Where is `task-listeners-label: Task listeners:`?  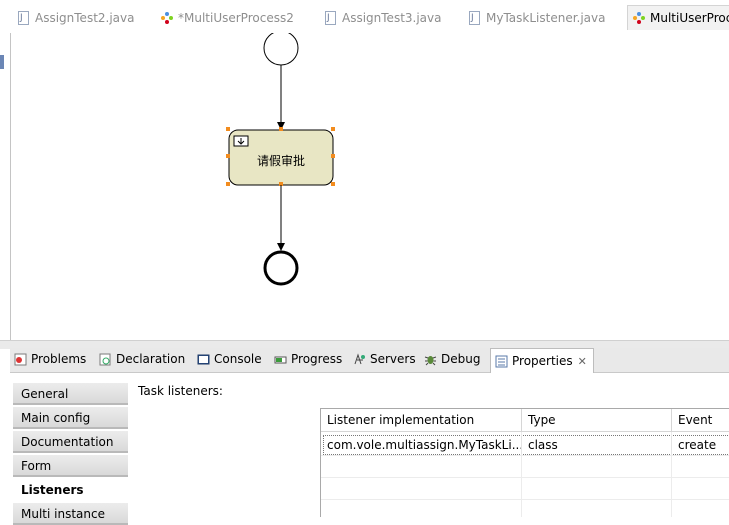 task-listeners-label: Task listeners: is located at coordinates (180, 391).